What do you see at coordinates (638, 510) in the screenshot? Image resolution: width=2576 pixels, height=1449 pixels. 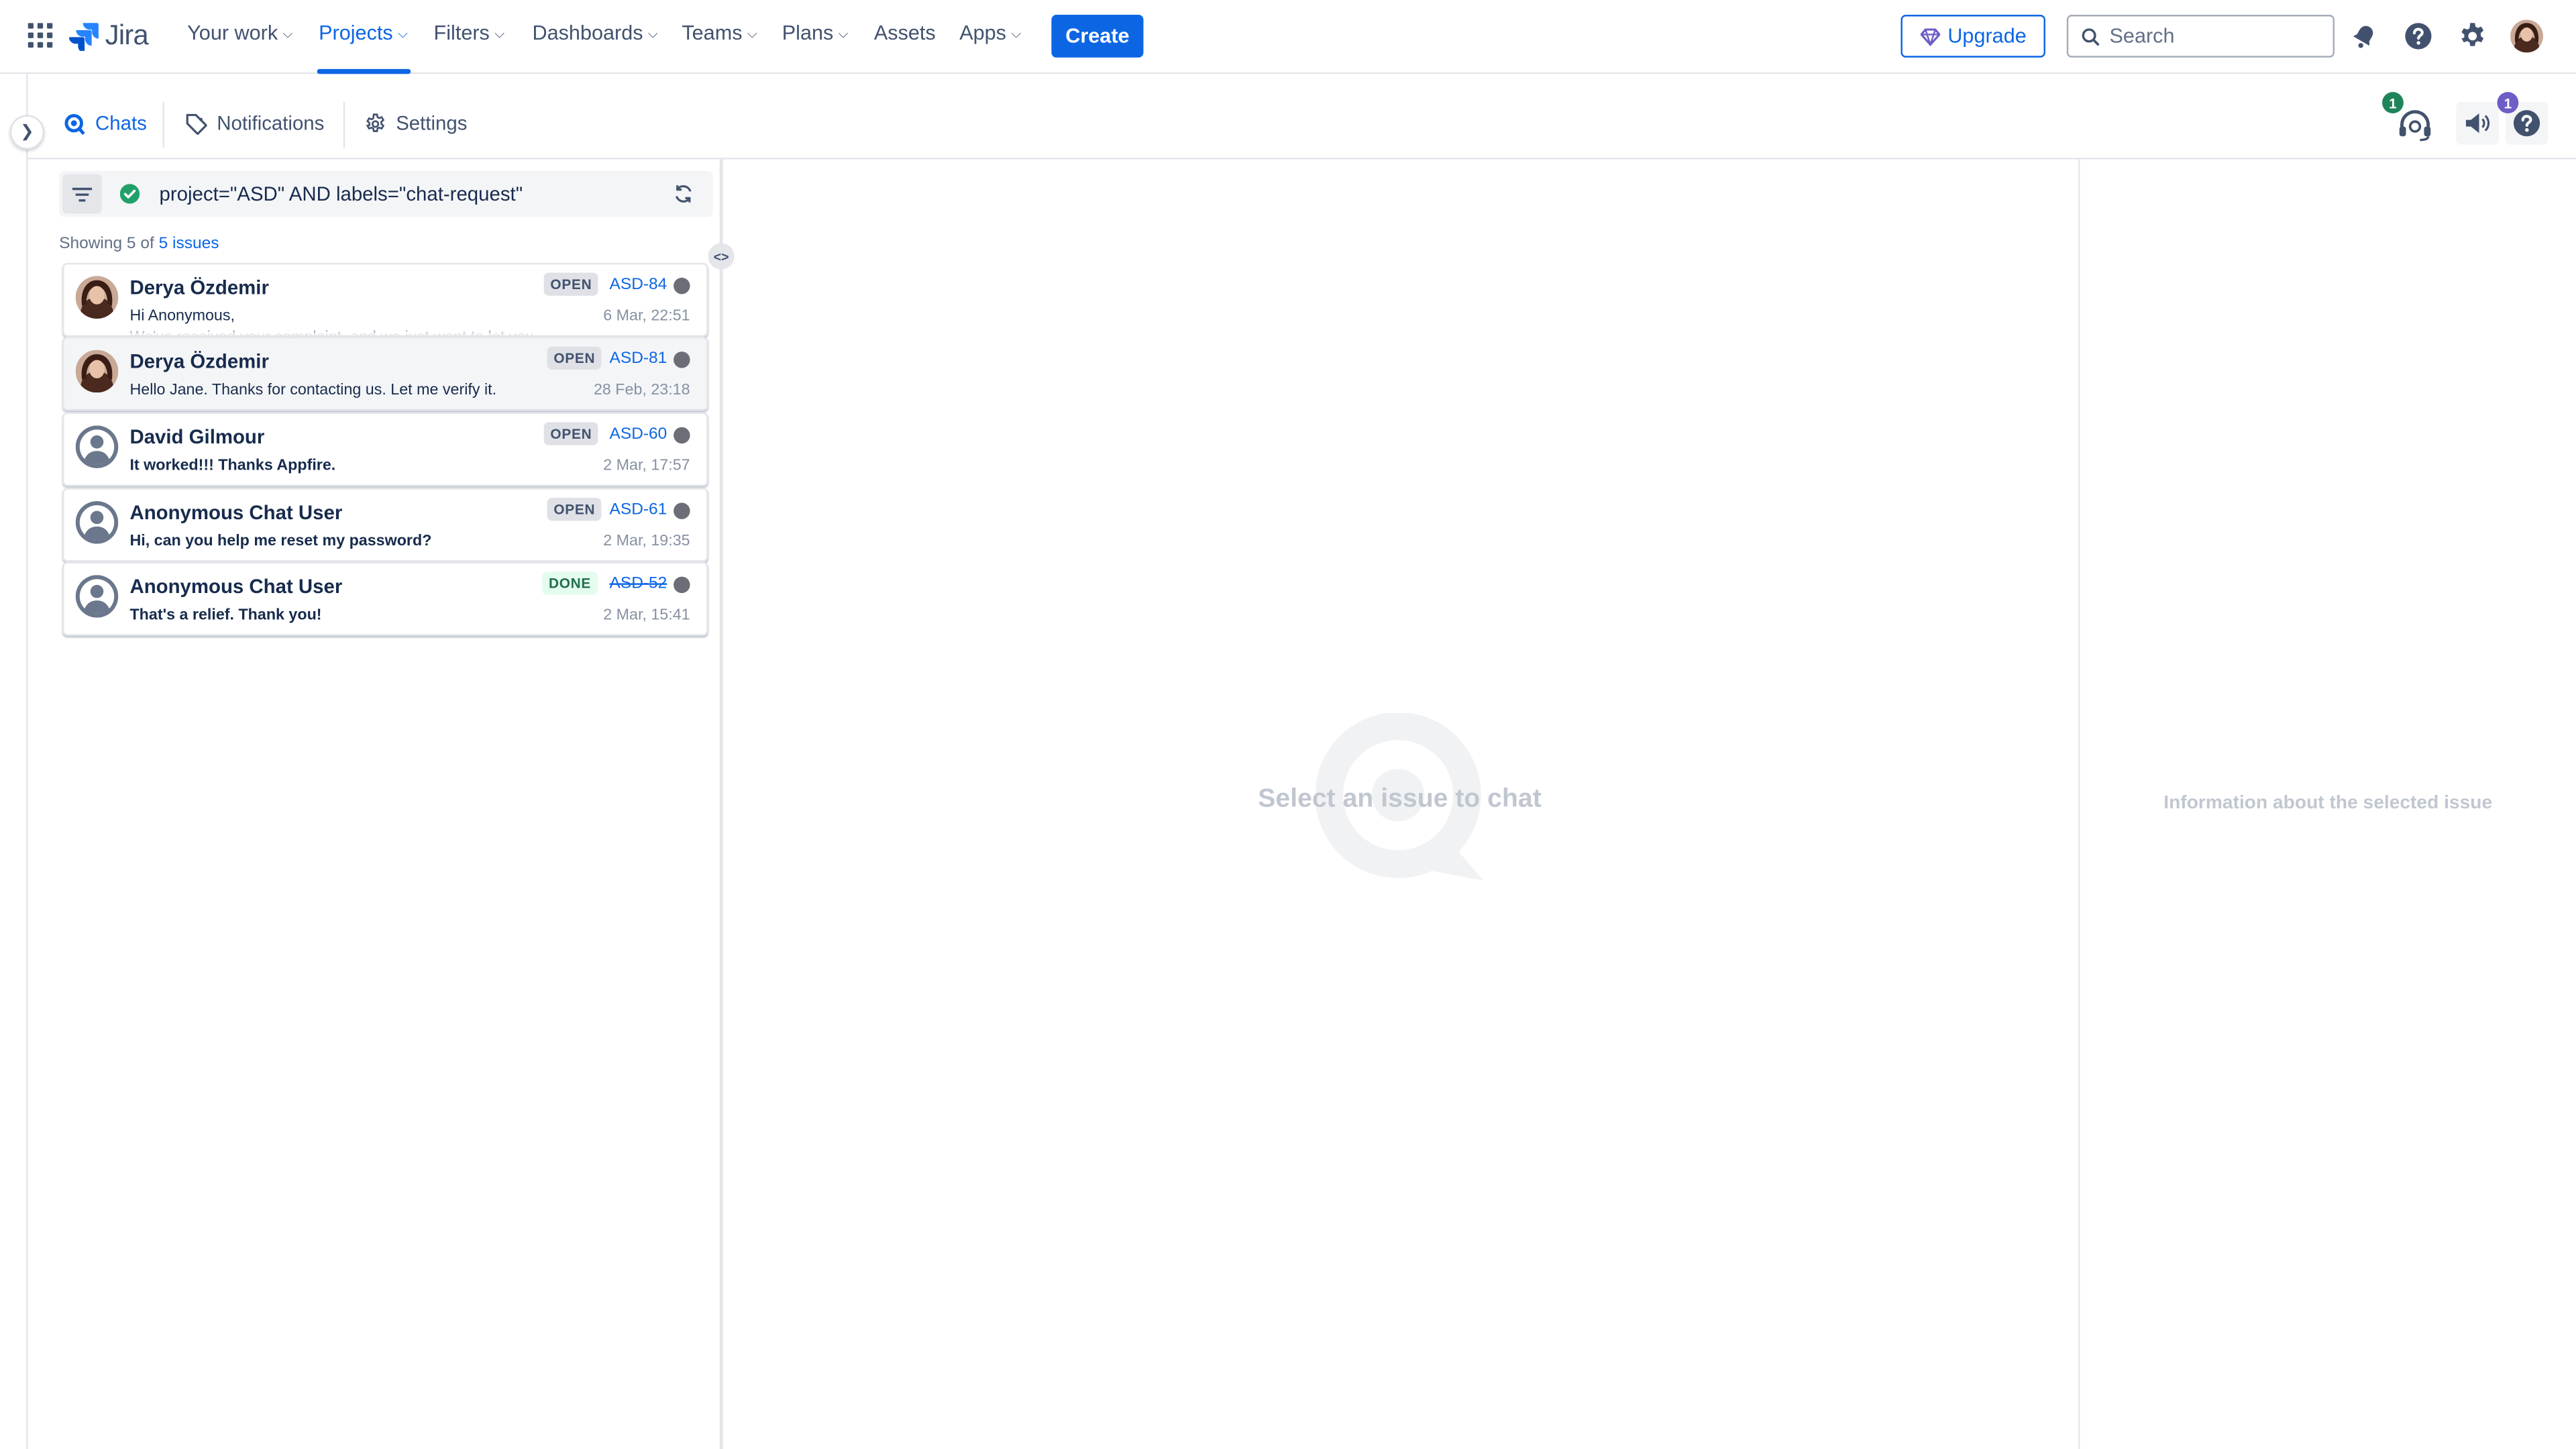 I see `issue-key-link: ASD-61` at bounding box center [638, 510].